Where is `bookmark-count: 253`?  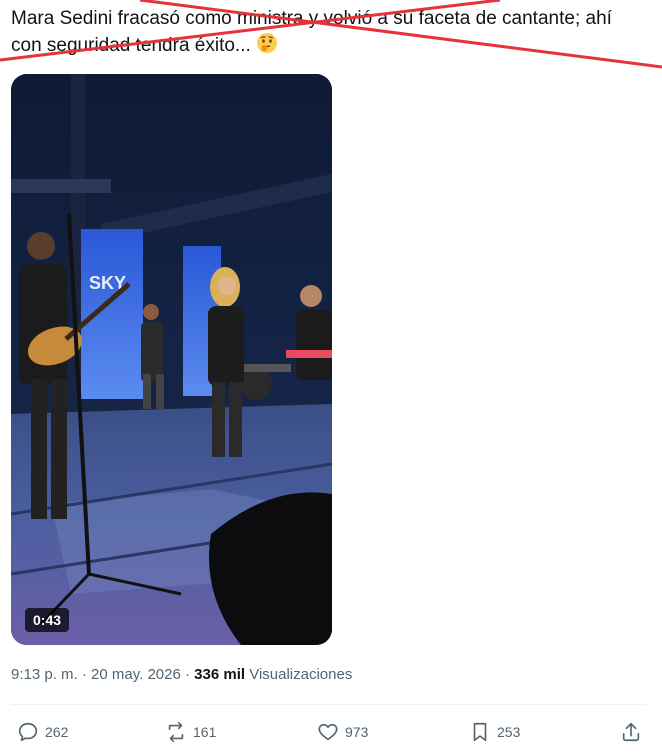 bookmark-count: 253 is located at coordinates (509, 732).